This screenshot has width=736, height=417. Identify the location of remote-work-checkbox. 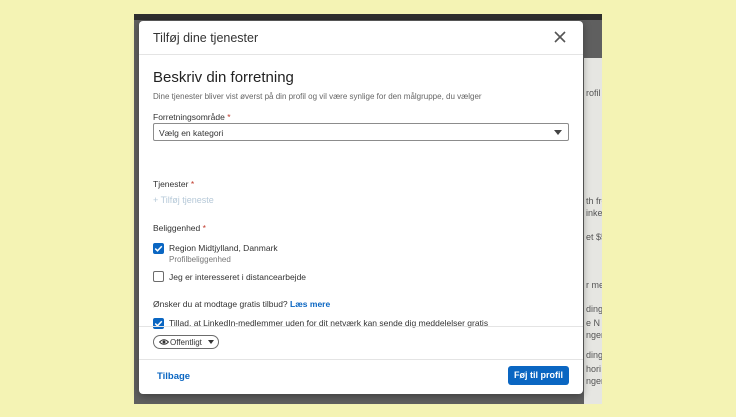
(158, 276).